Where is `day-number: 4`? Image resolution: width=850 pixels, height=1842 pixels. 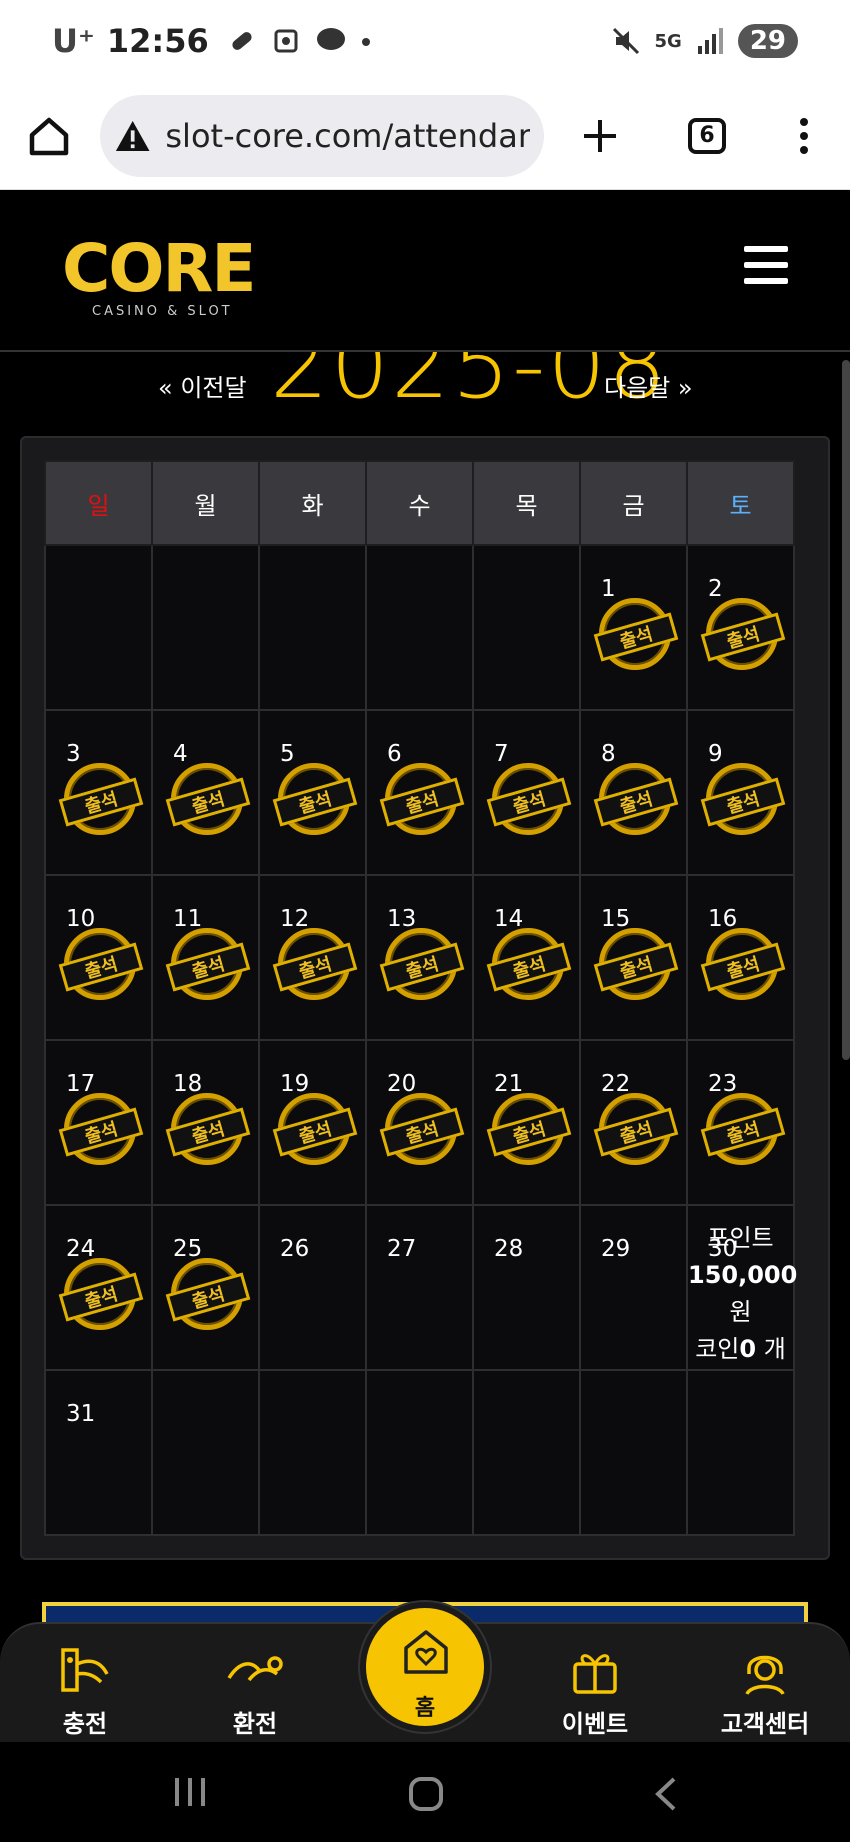
day-number: 4 is located at coordinates (180, 754).